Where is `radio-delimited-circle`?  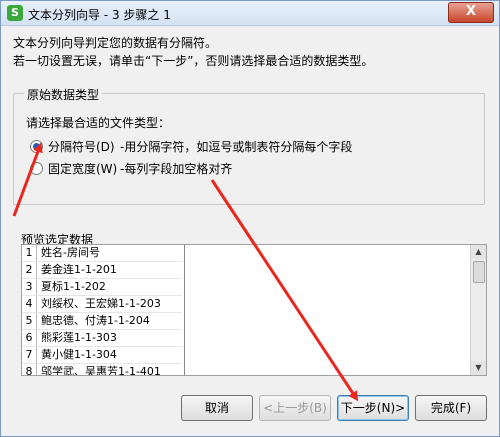
radio-delimited-circle is located at coordinates (36, 146).